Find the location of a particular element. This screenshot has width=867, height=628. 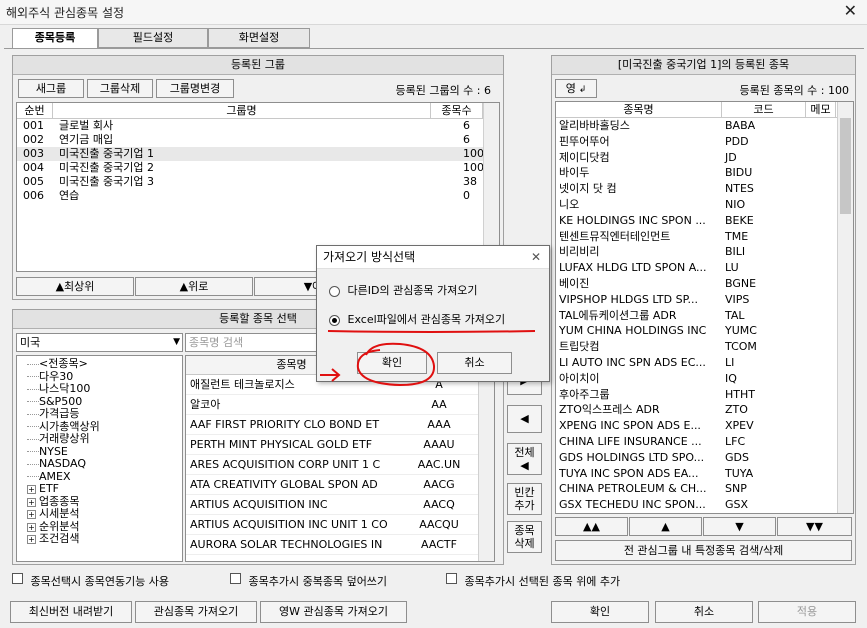

registered-row: GDS HOLDINGS LTD SPO... GDS is located at coordinates (704, 458).